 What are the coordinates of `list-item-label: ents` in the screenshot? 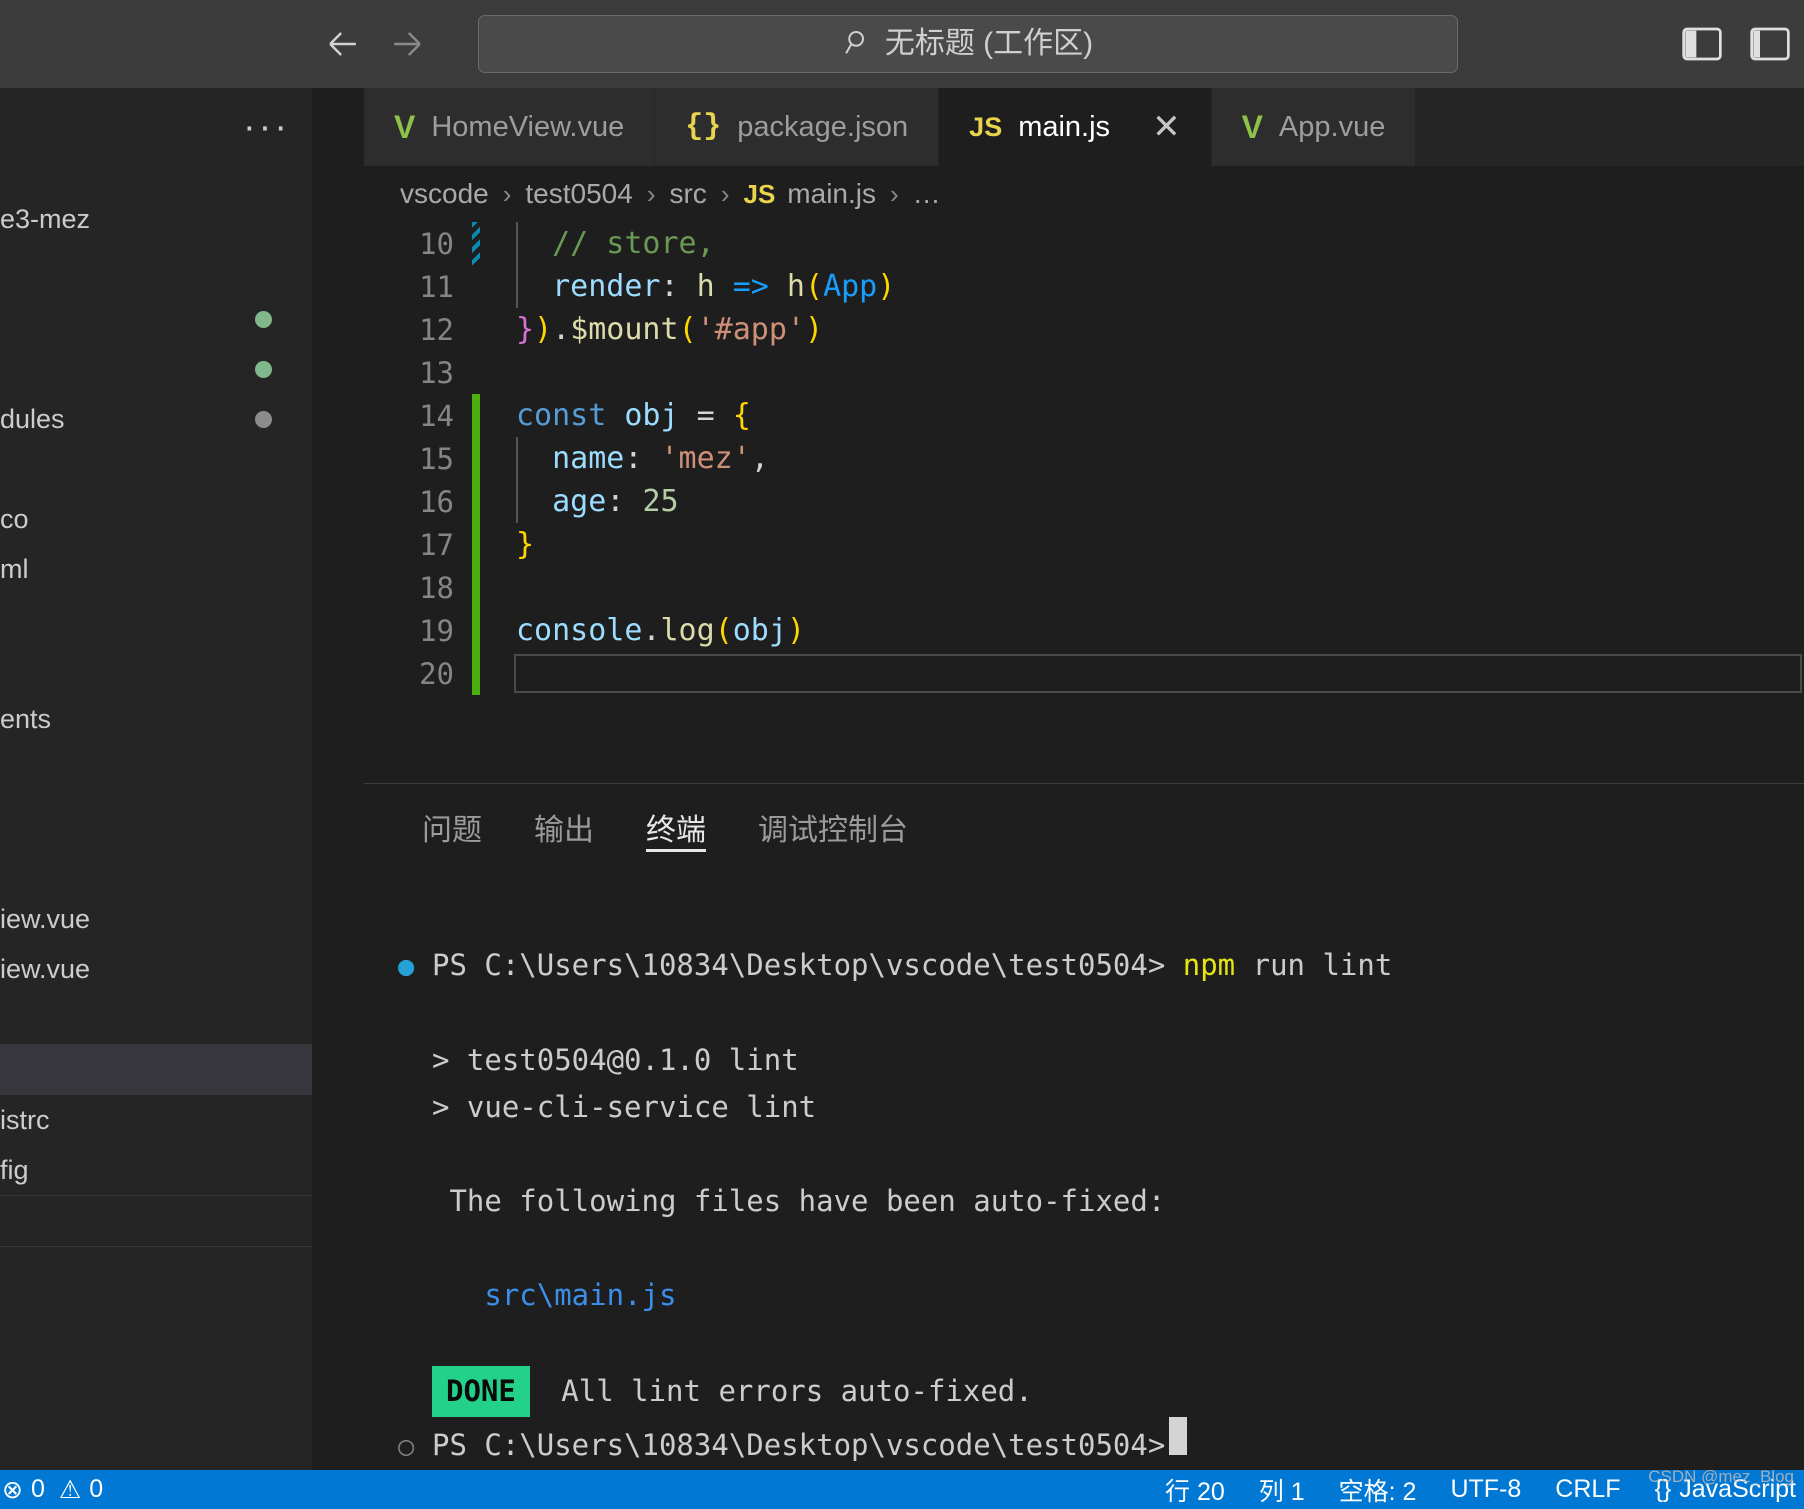 It's located at (26, 718).